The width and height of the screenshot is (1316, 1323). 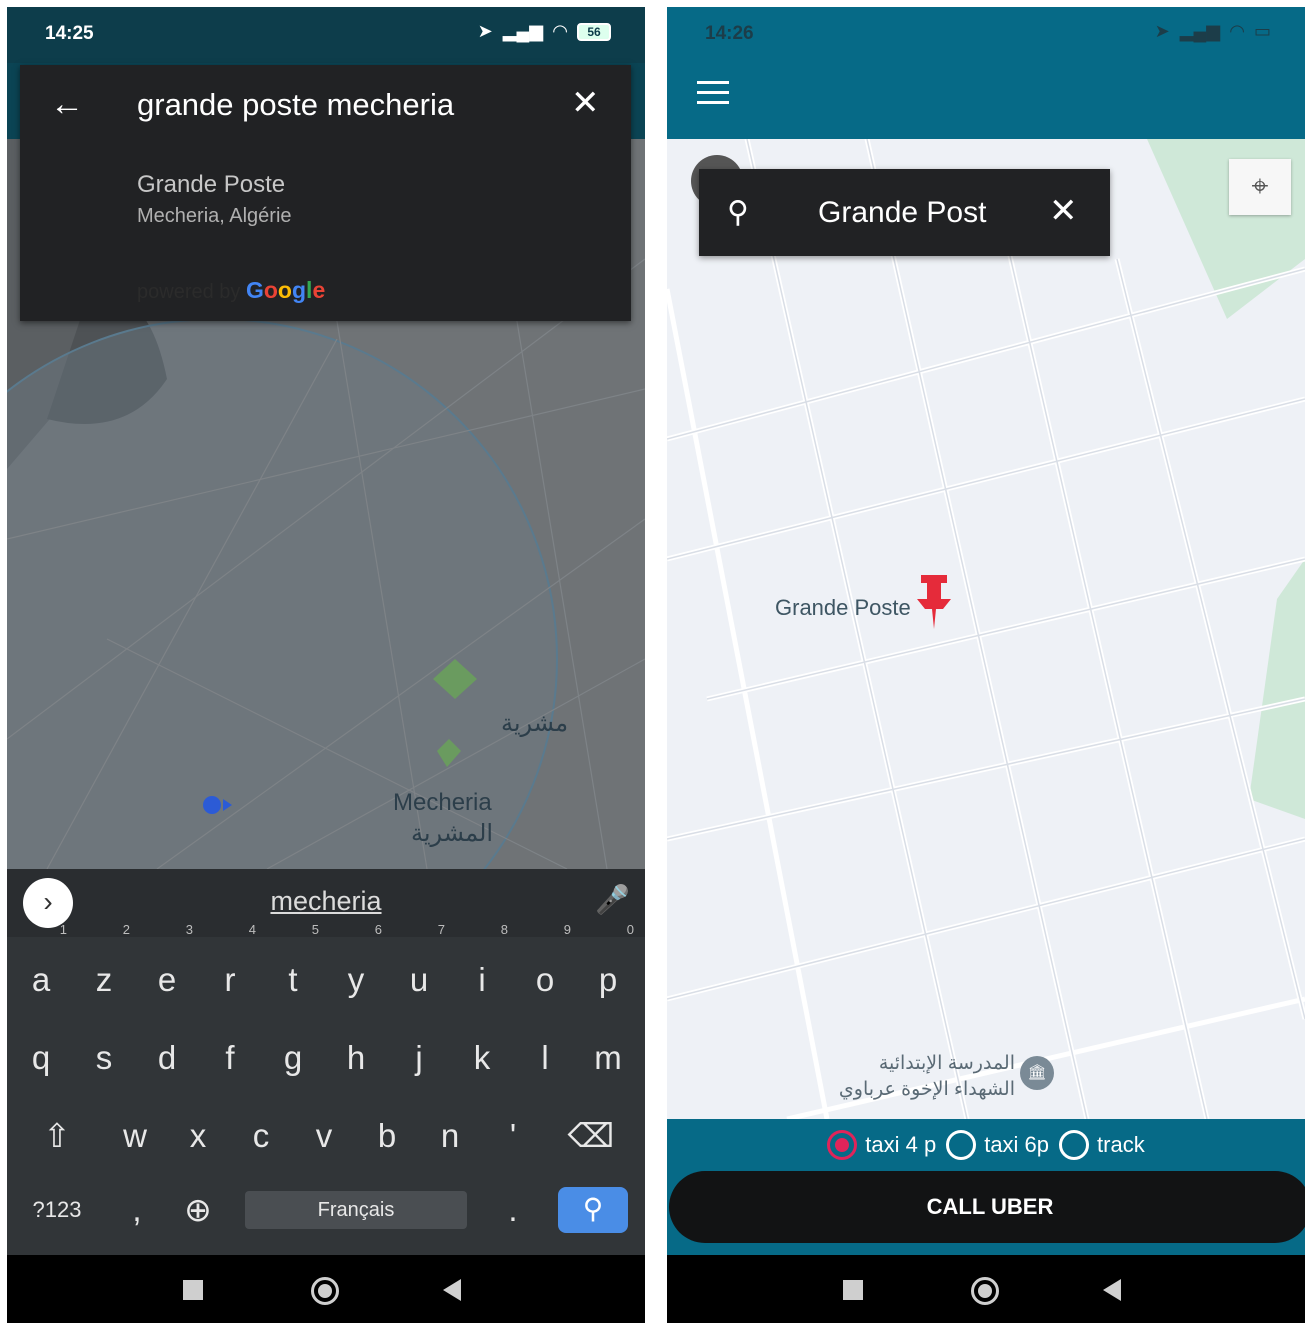 What do you see at coordinates (513, 1210) in the screenshot?
I see `period-key: .` at bounding box center [513, 1210].